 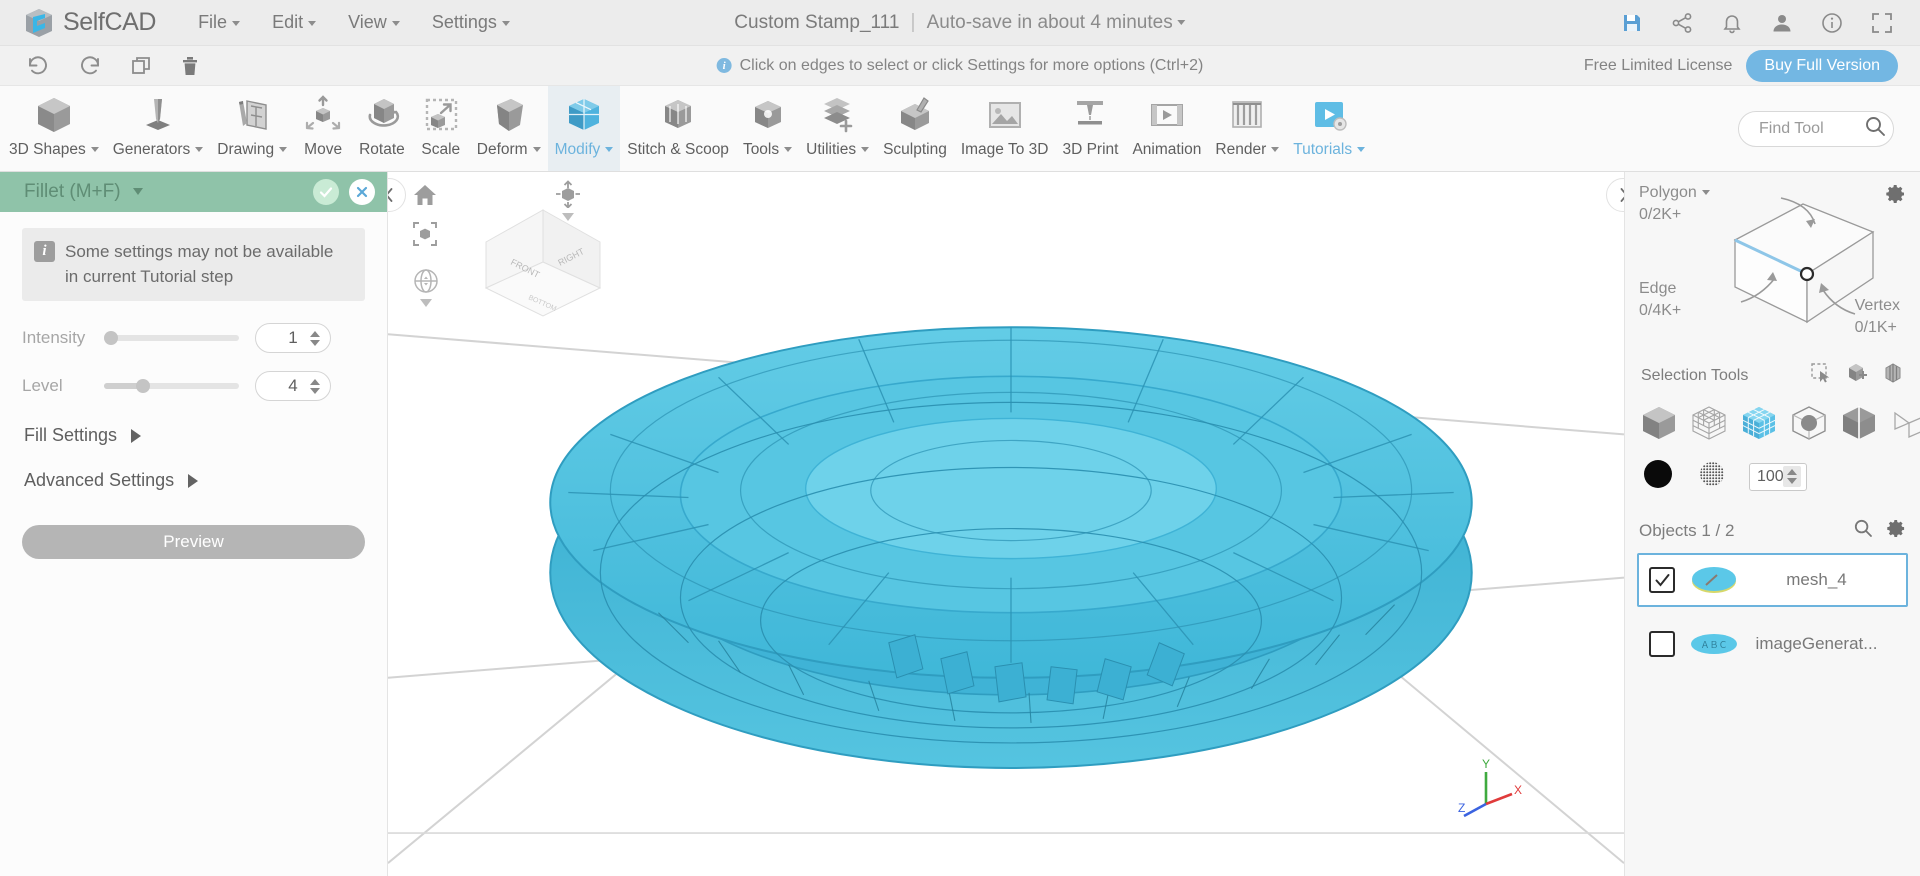 What do you see at coordinates (219, 22) in the screenshot?
I see `menu-item-file: File` at bounding box center [219, 22].